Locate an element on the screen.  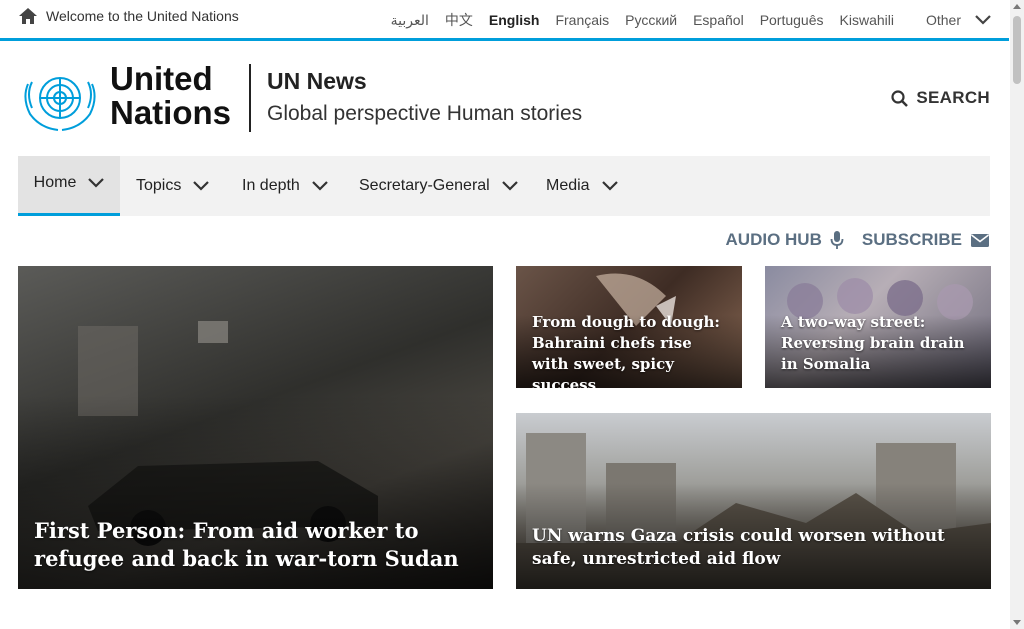
nav-item-home: Home is located at coordinates (69, 186).